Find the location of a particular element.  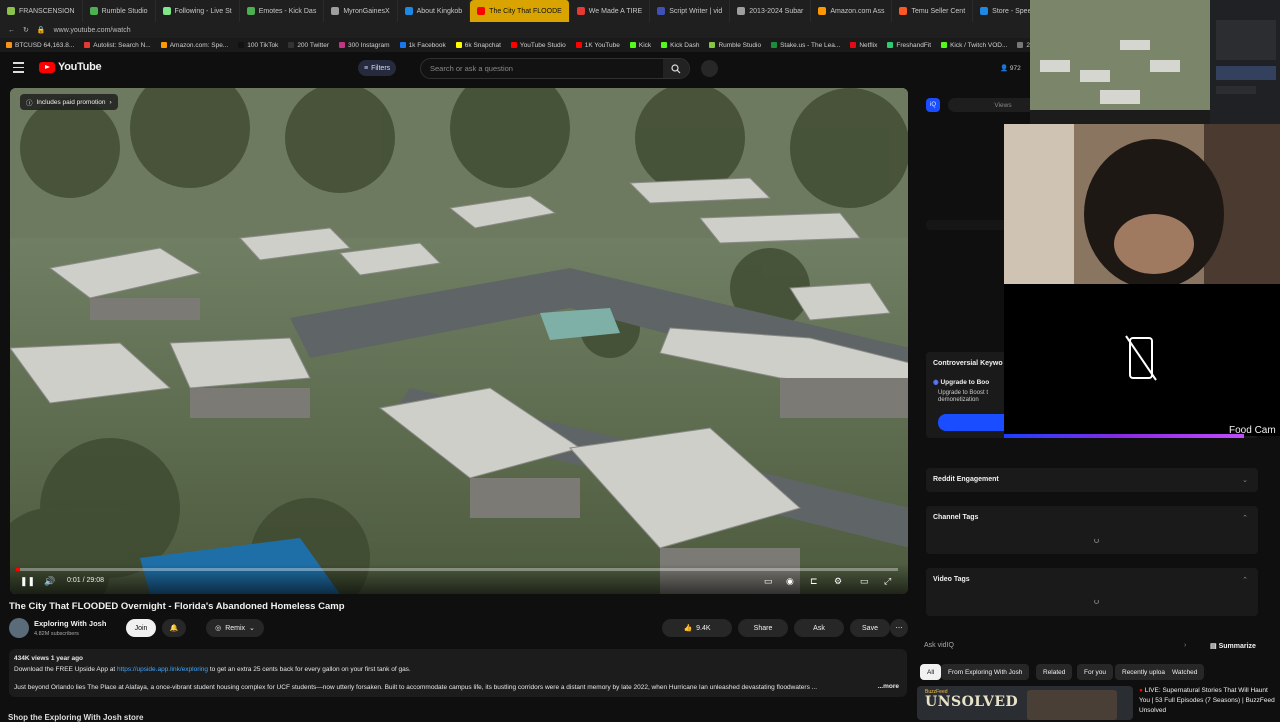

bookmark-item: 6k Snapchat is located at coordinates (478, 45).